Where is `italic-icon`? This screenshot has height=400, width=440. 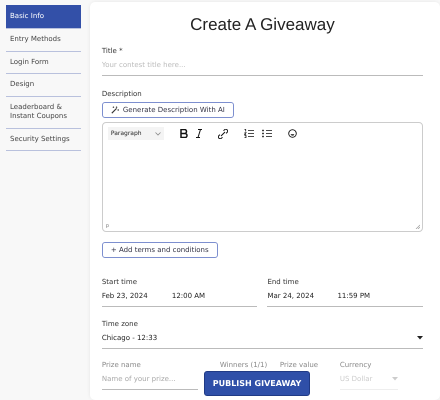 italic-icon is located at coordinates (199, 133).